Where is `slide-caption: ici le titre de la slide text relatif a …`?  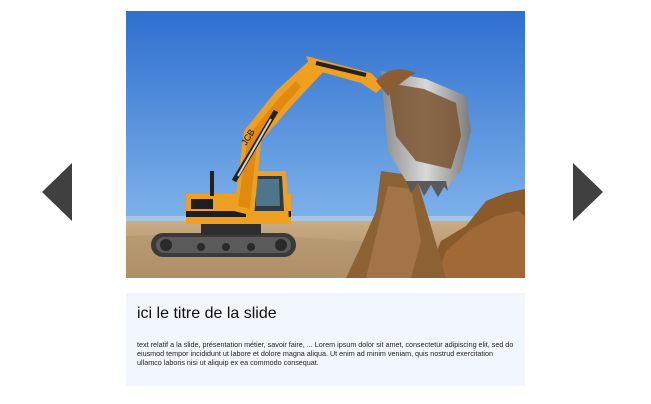 slide-caption: ici le titre de la slide text relatif a … is located at coordinates (325, 339).